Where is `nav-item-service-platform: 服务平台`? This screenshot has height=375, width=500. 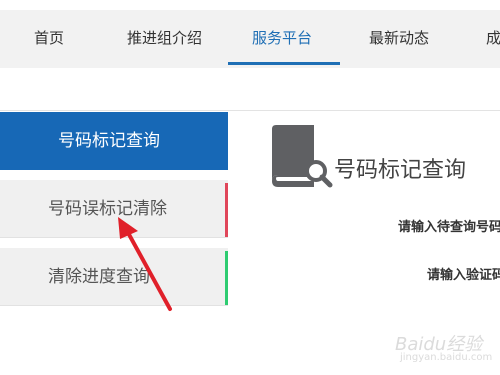 nav-item-service-platform: 服务平台 is located at coordinates (282, 39).